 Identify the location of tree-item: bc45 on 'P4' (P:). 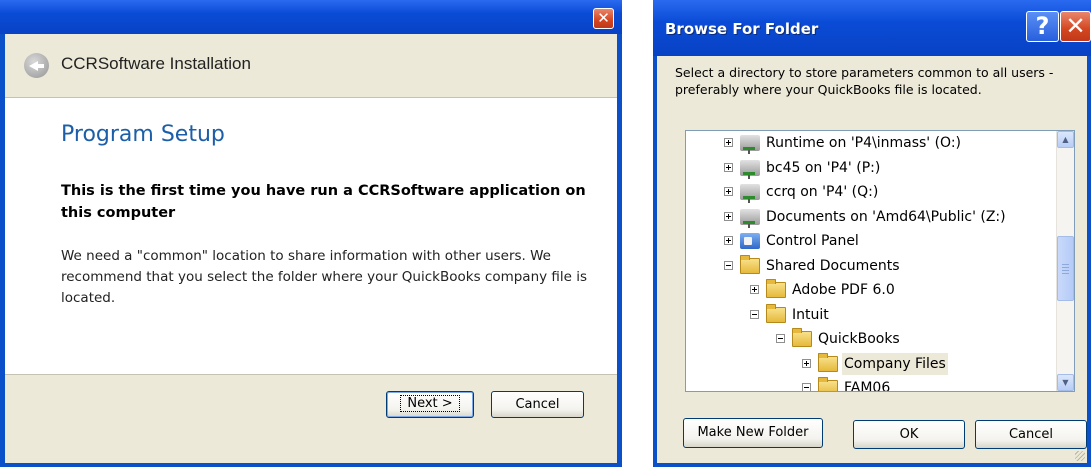
(875, 168).